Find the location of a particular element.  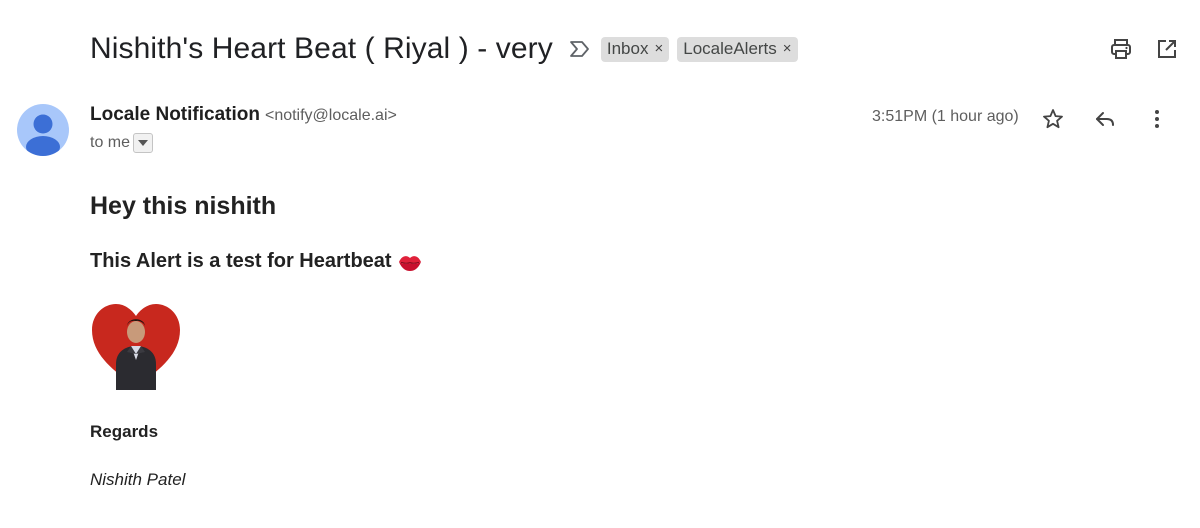

reply-icon is located at coordinates (1105, 119).